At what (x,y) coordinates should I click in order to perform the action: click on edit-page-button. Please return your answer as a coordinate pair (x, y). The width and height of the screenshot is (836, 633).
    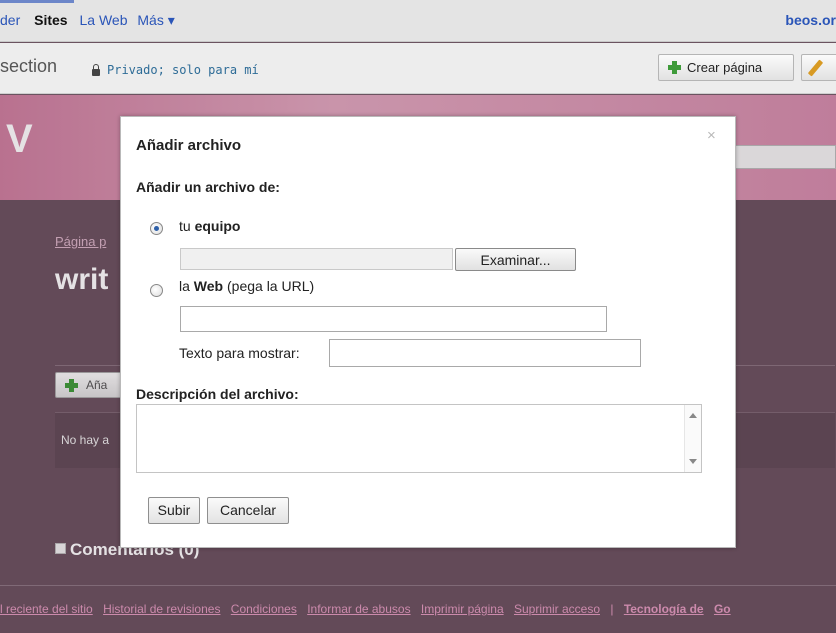
    Looking at the image, I should click on (818, 67).